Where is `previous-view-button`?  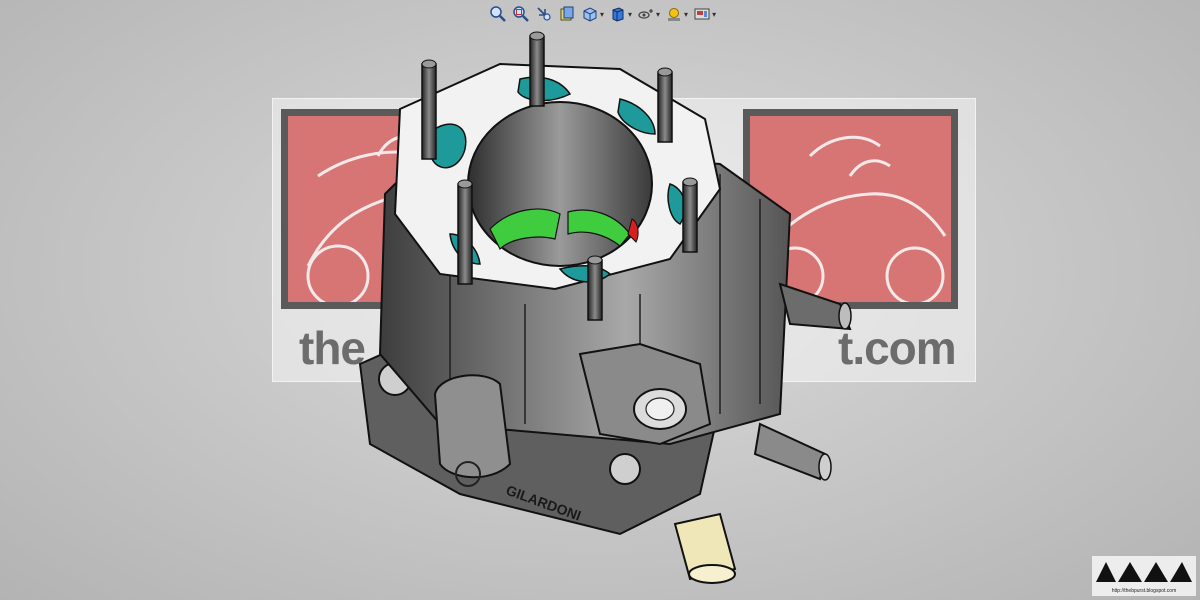
previous-view-button is located at coordinates (544, 14).